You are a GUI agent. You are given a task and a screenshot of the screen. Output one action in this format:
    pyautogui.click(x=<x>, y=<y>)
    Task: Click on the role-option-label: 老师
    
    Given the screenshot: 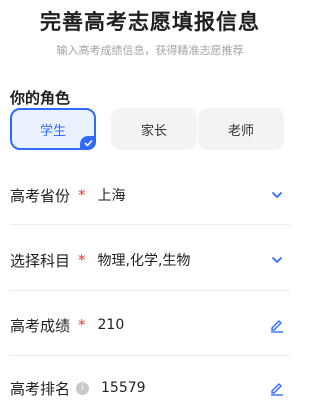 What is the action you would take?
    pyautogui.click(x=240, y=131)
    